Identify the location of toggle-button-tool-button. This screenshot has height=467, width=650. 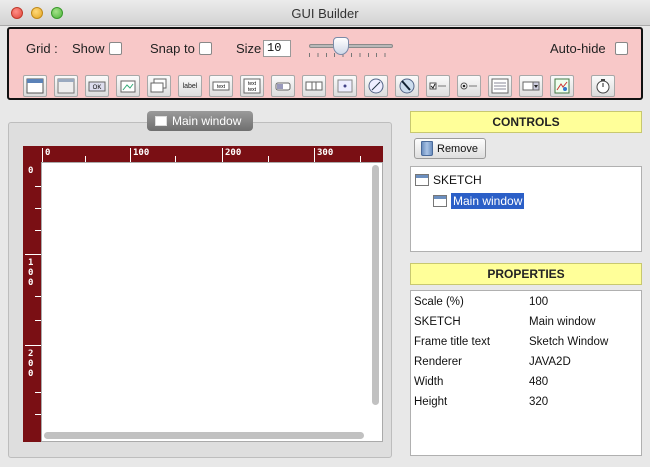
(283, 86).